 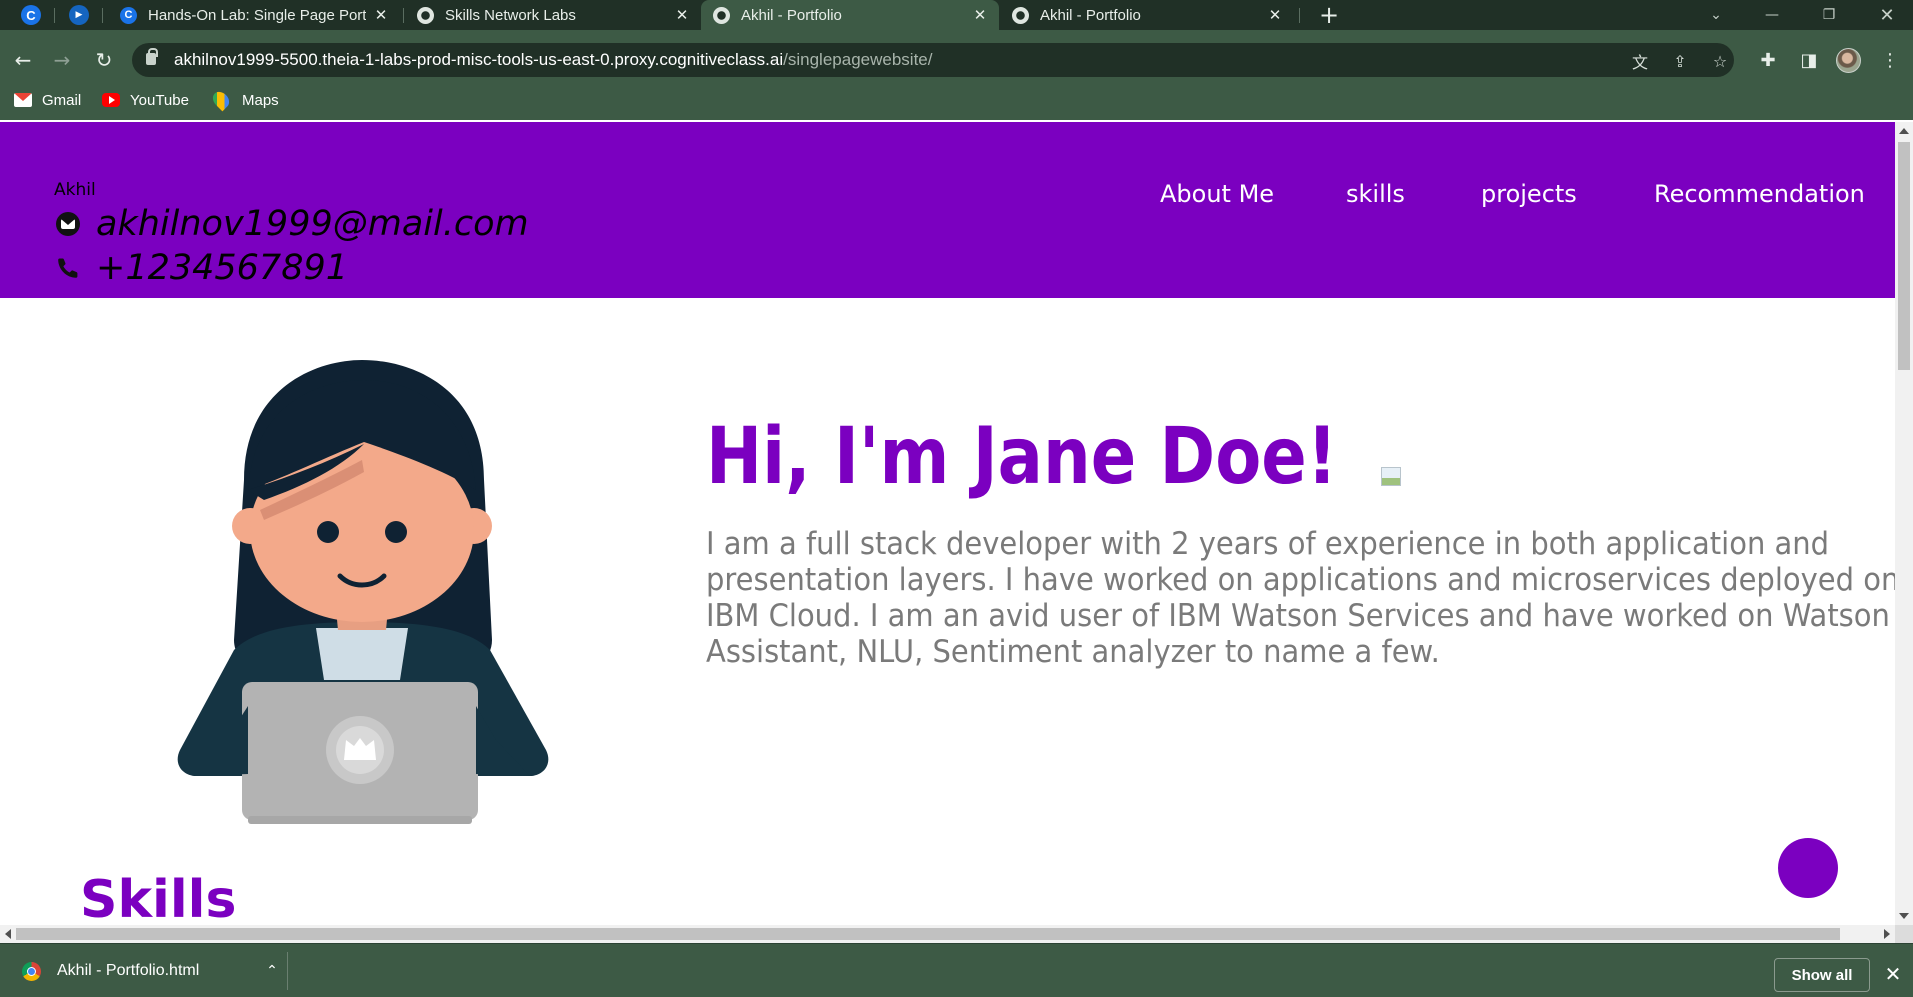 I want to click on horizontal-scrollbar, so click(x=947, y=934).